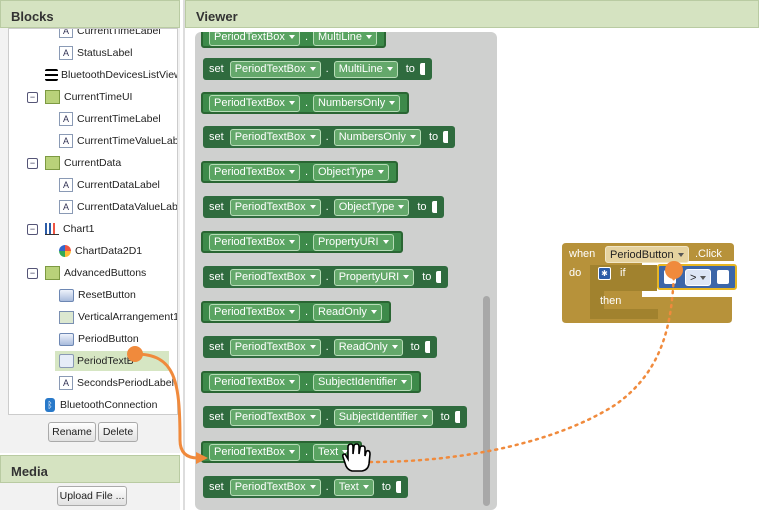 The height and width of the screenshot is (510, 759). Describe the element at coordinates (356, 457) in the screenshot. I see `hand-cursor-icon` at that location.